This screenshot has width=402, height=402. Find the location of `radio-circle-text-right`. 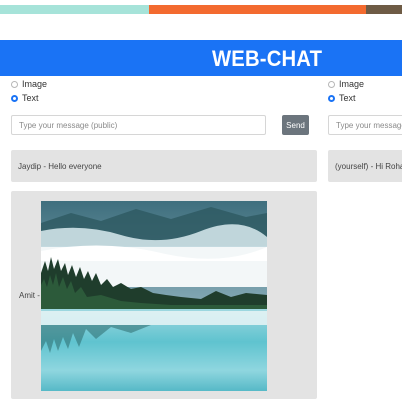

radio-circle-text-right is located at coordinates (331, 98).